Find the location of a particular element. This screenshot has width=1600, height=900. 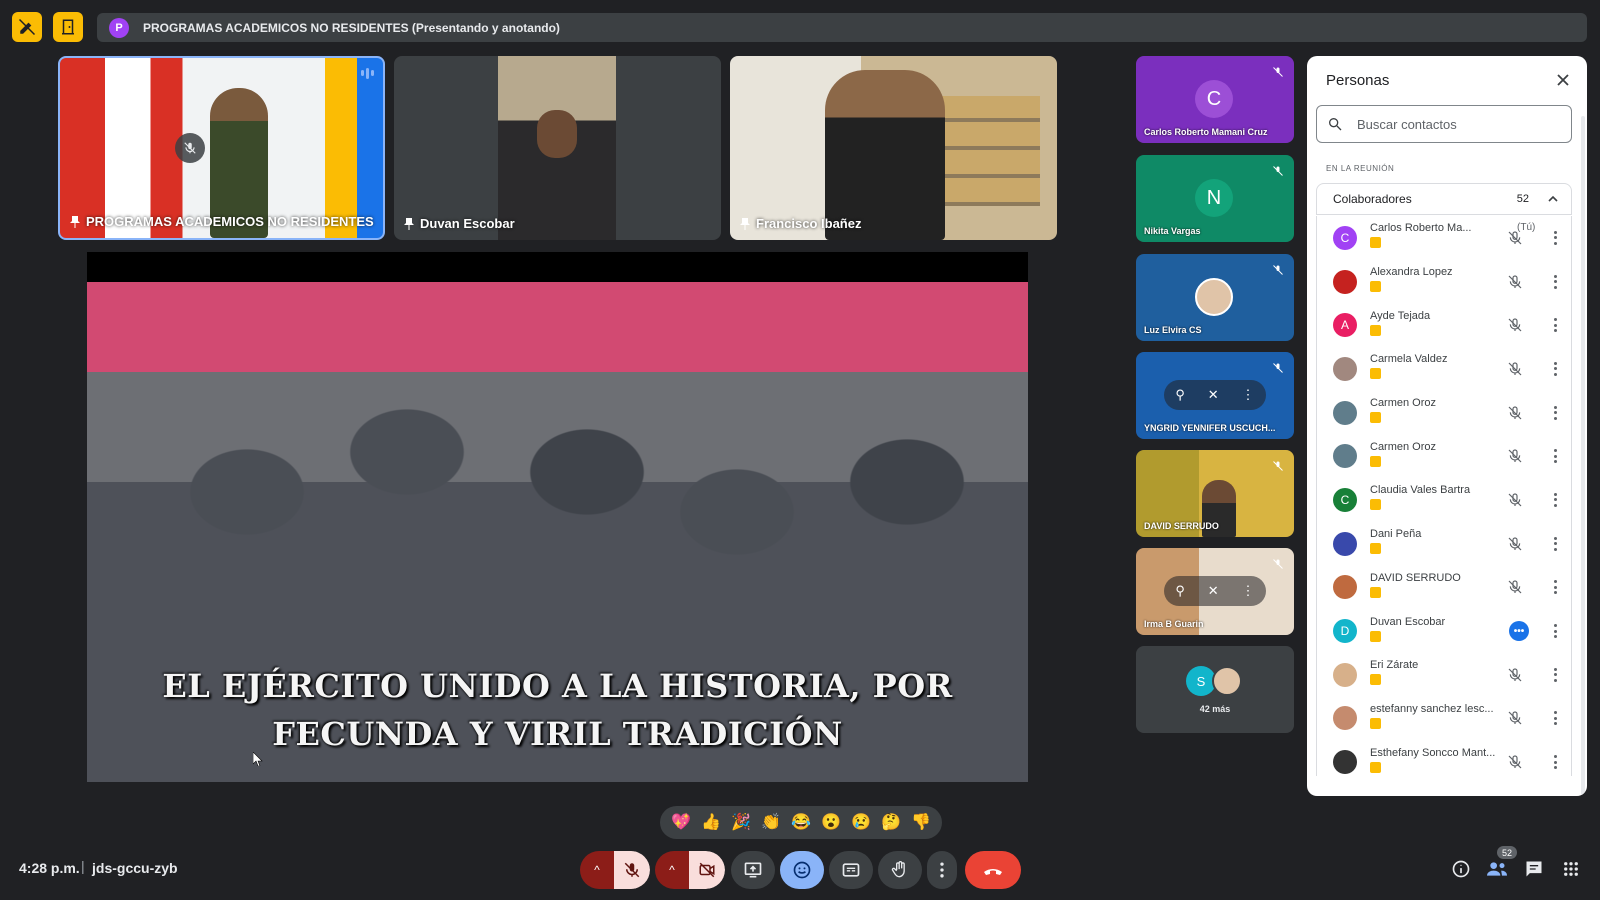

video-options-button: ^ is located at coordinates (672, 870).